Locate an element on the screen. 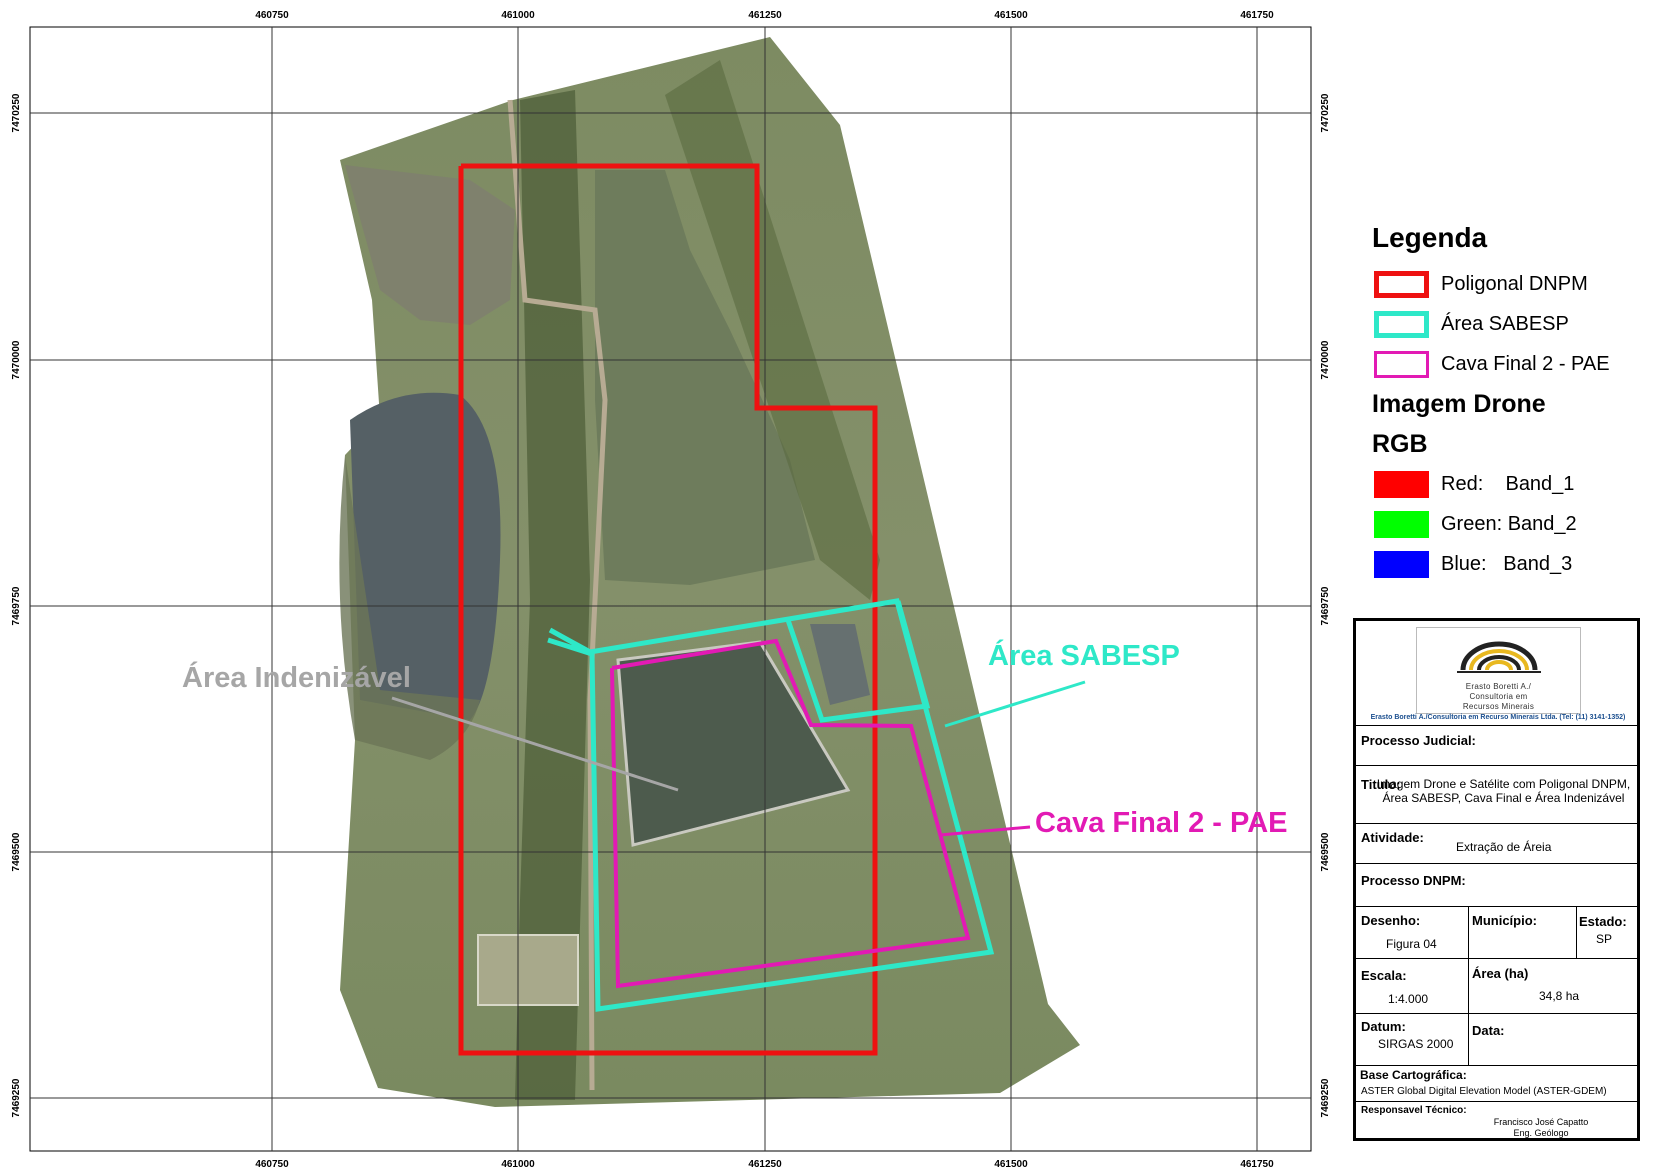 The width and height of the screenshot is (1653, 1169). area-label: Área (ha) is located at coordinates (1500, 973).